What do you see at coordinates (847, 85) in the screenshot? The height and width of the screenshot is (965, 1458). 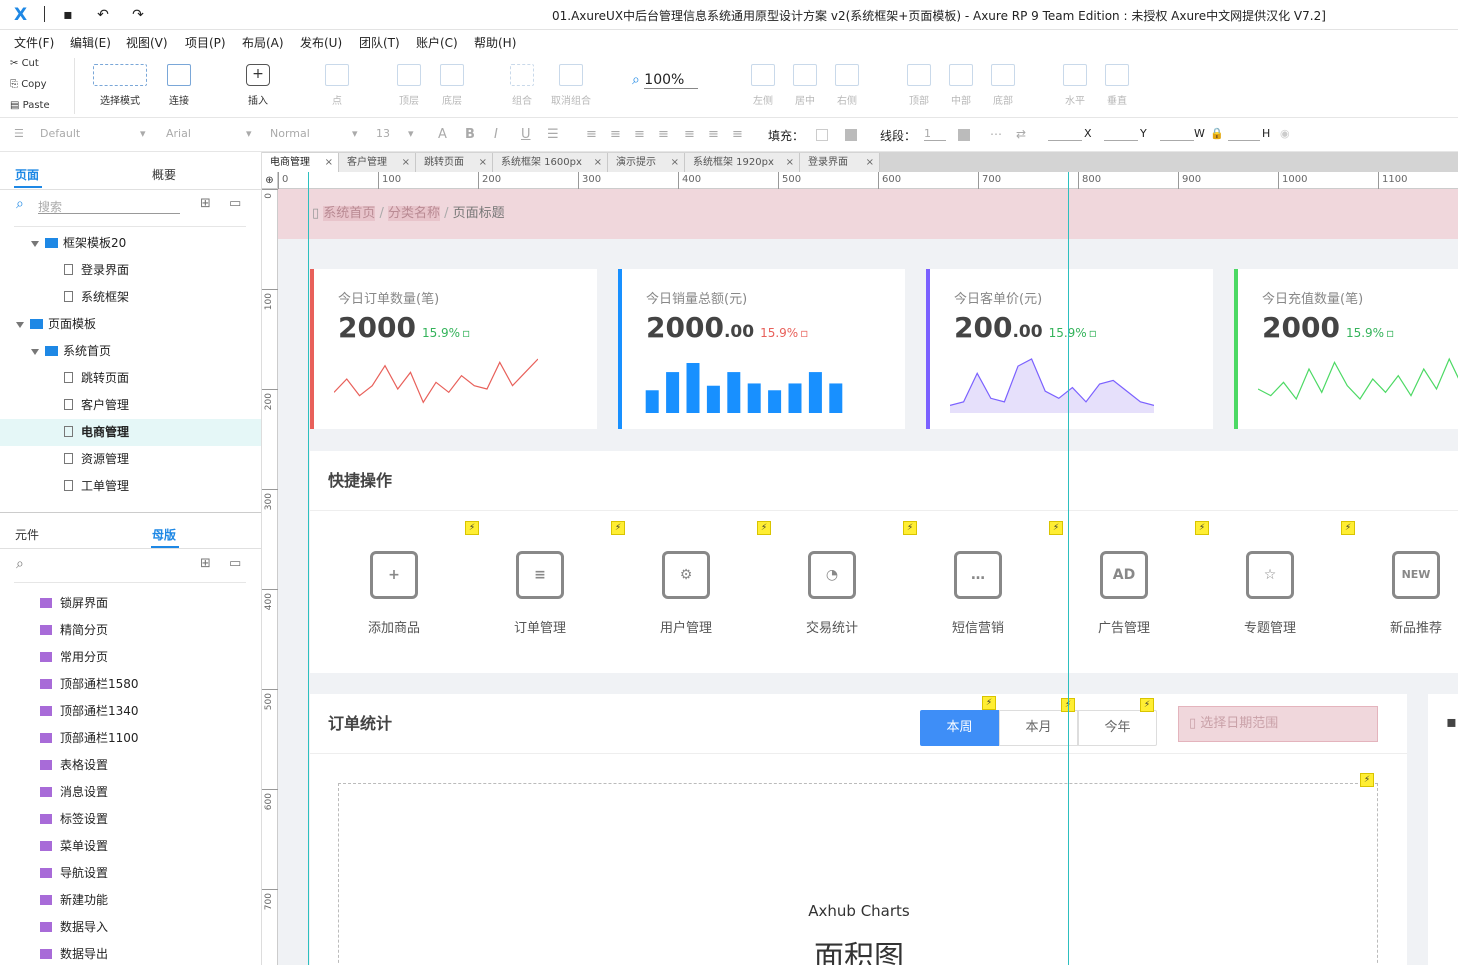 I see `align-right-button: 右侧` at bounding box center [847, 85].